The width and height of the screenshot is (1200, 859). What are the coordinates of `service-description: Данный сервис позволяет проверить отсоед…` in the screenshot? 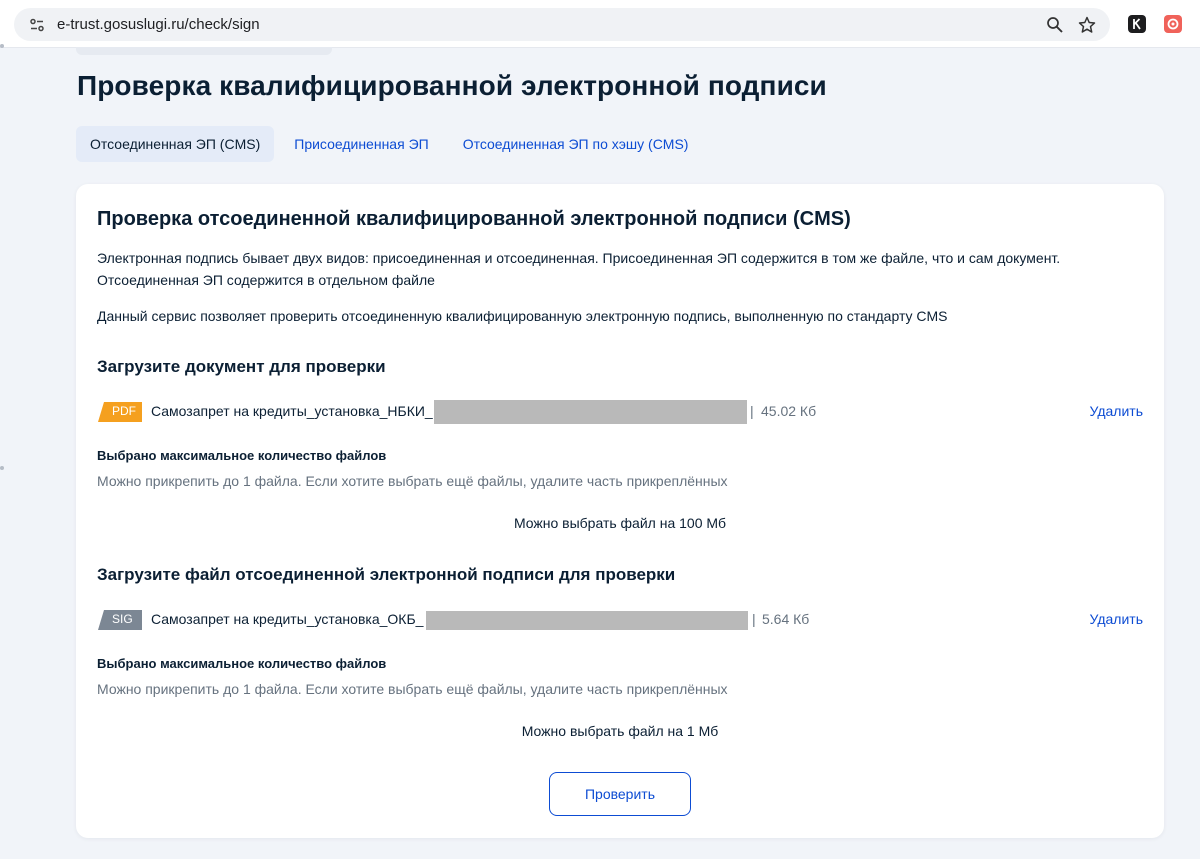 It's located at (522, 316).